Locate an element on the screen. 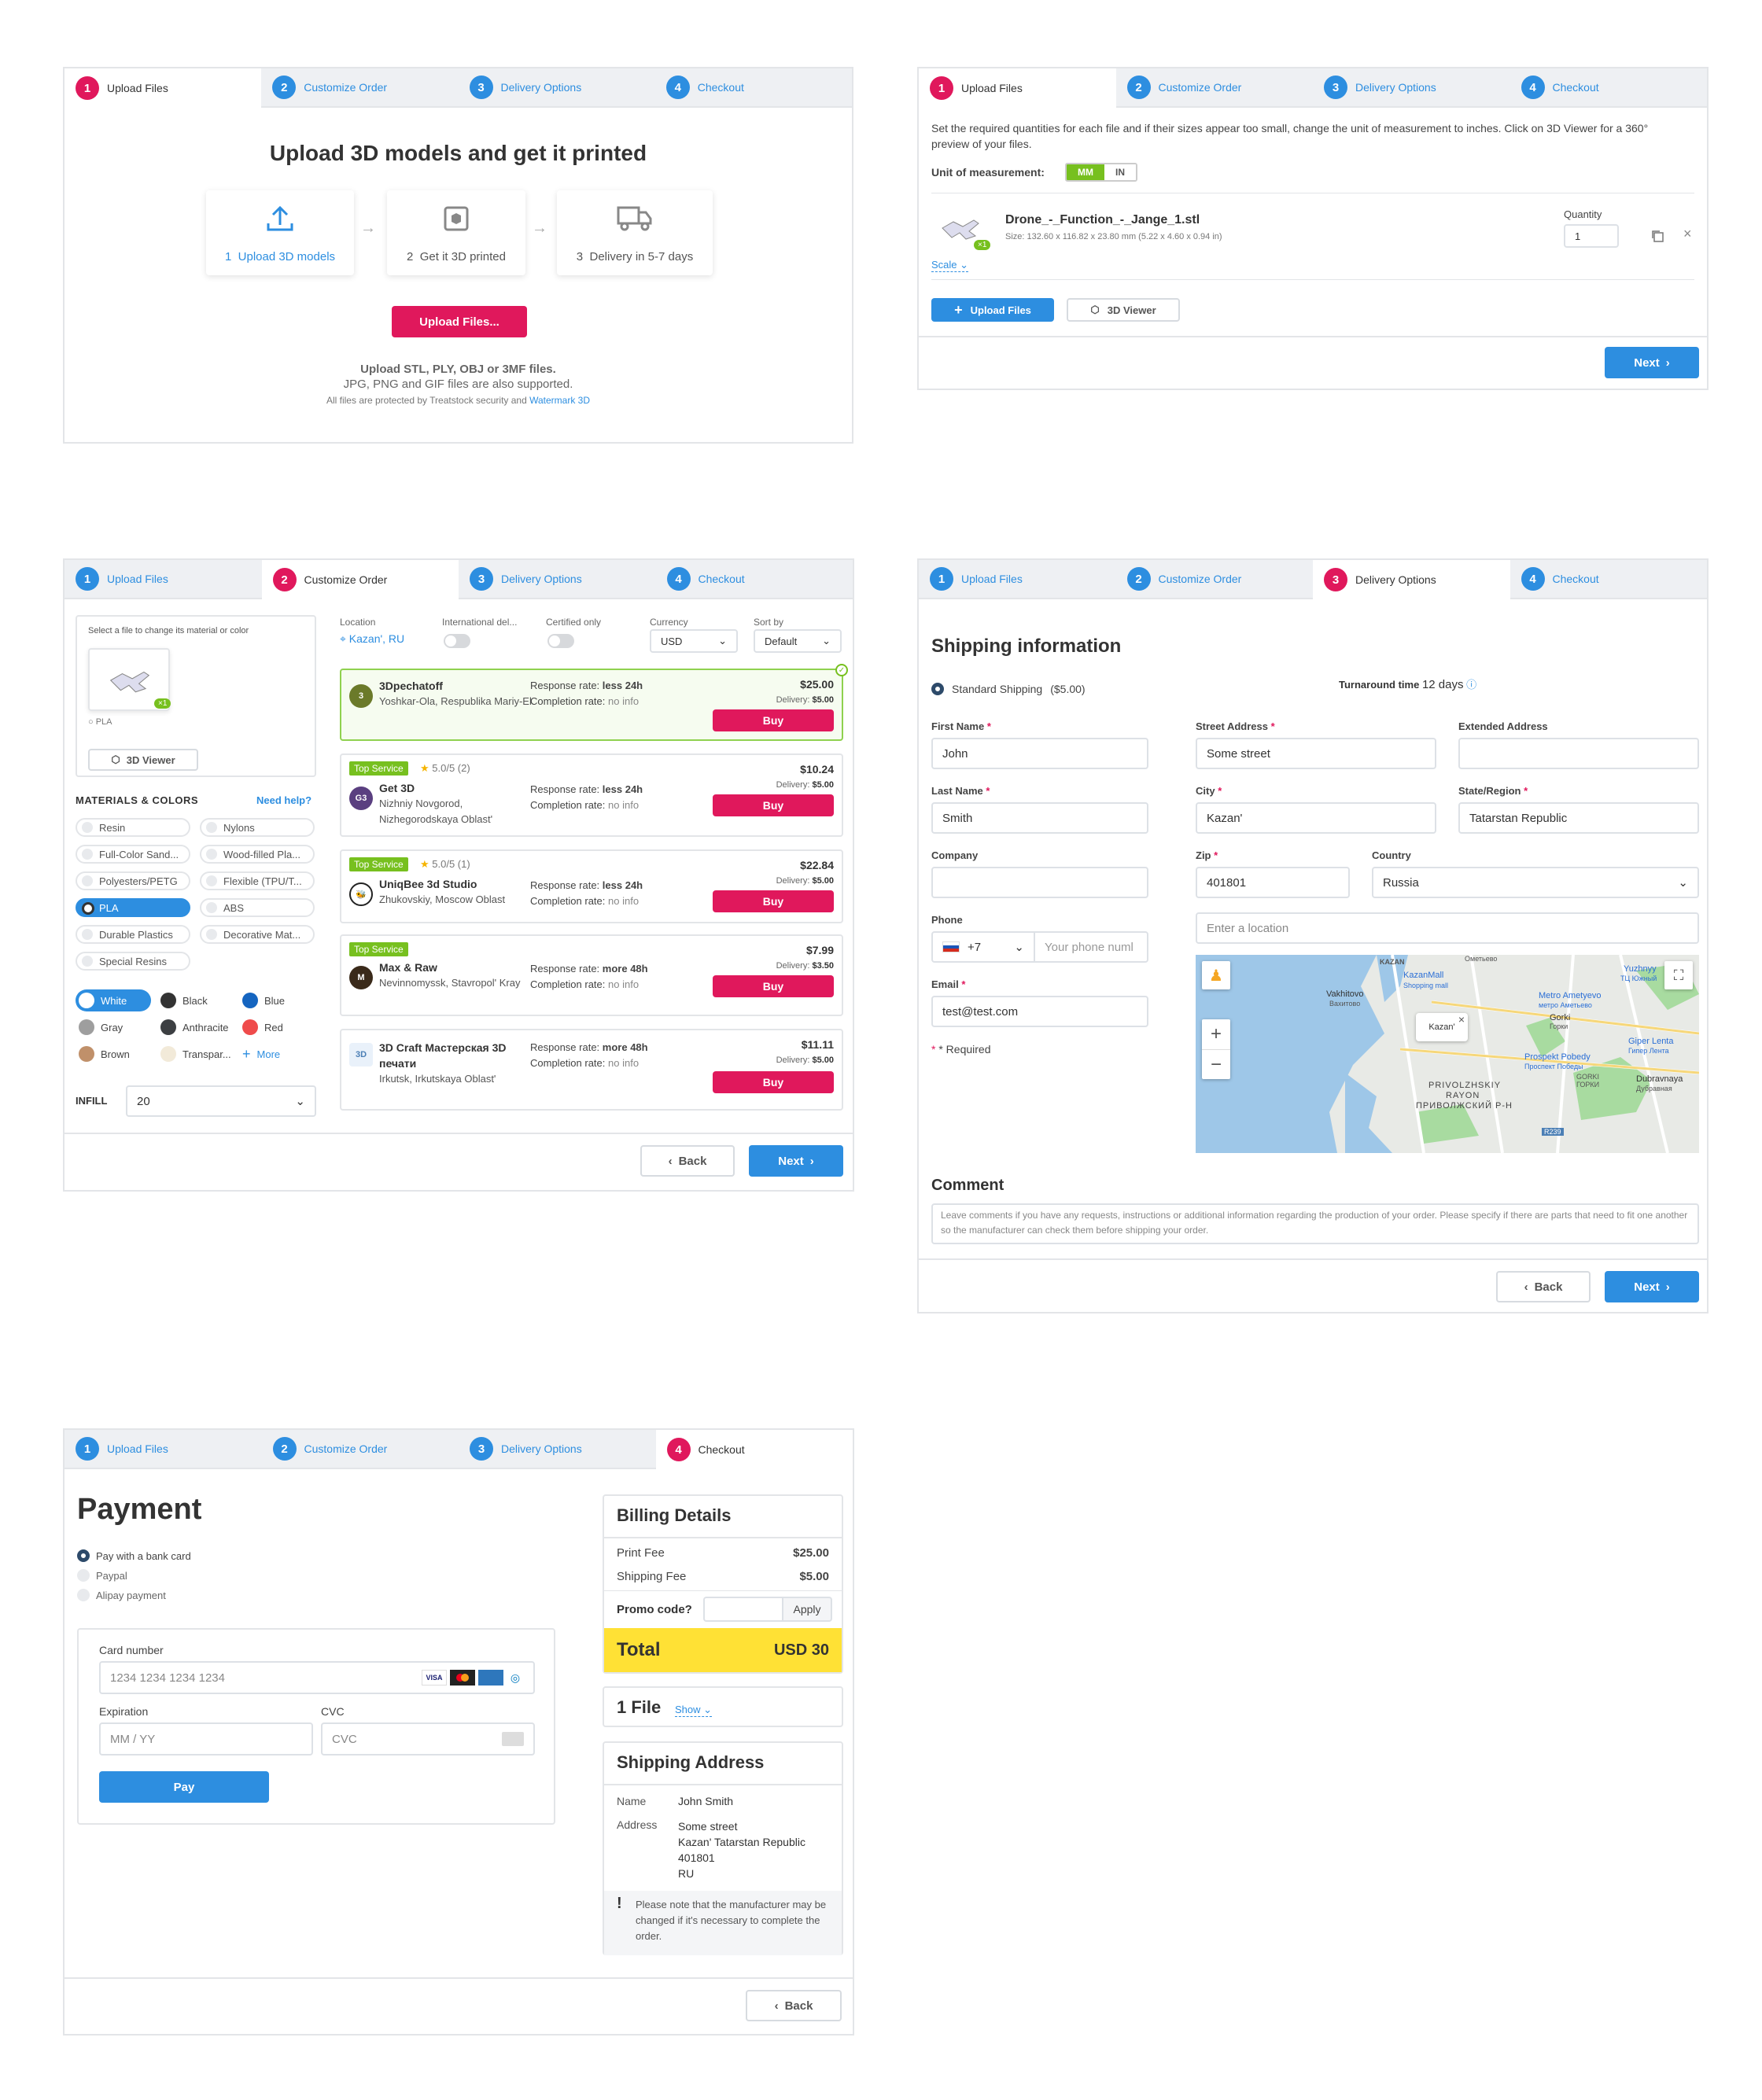 This screenshot has height=2100, width=1762. last-name-field: Smith is located at coordinates (1039, 818).